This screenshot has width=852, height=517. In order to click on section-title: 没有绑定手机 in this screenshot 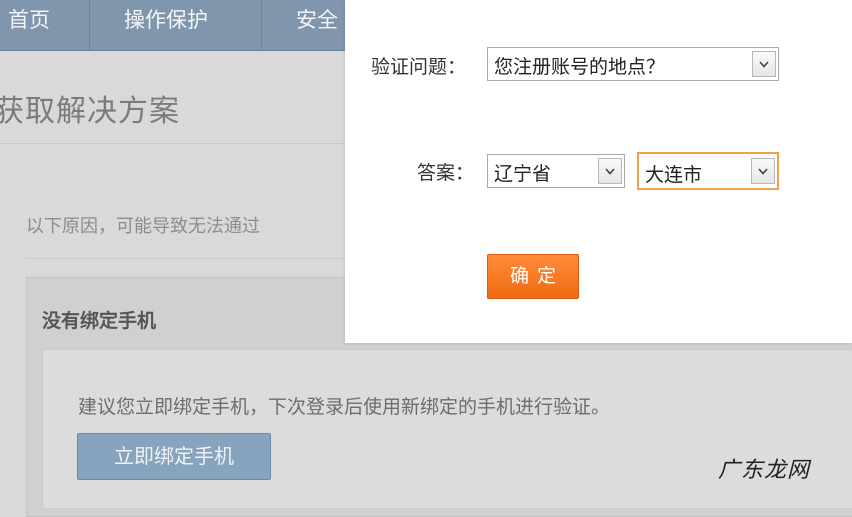, I will do `click(99, 321)`.